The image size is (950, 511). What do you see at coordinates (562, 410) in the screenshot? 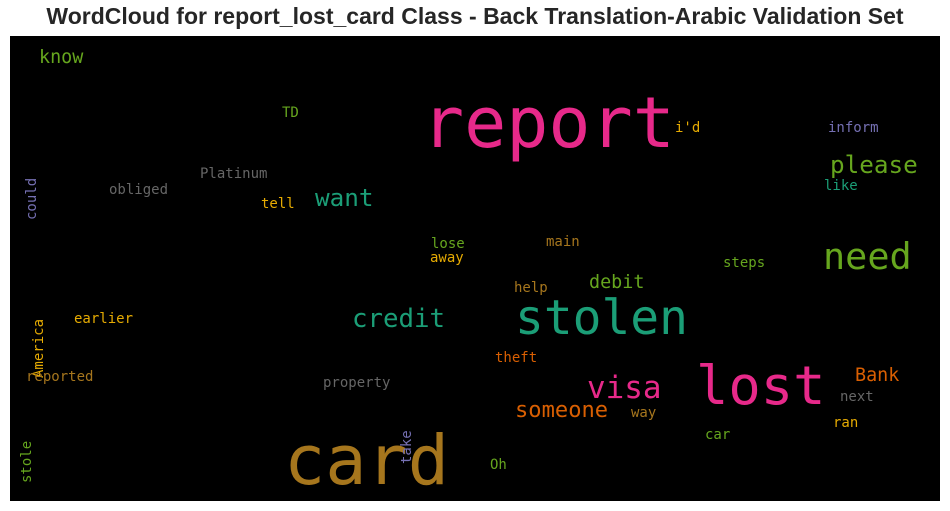
I see `word-someone: someone` at bounding box center [562, 410].